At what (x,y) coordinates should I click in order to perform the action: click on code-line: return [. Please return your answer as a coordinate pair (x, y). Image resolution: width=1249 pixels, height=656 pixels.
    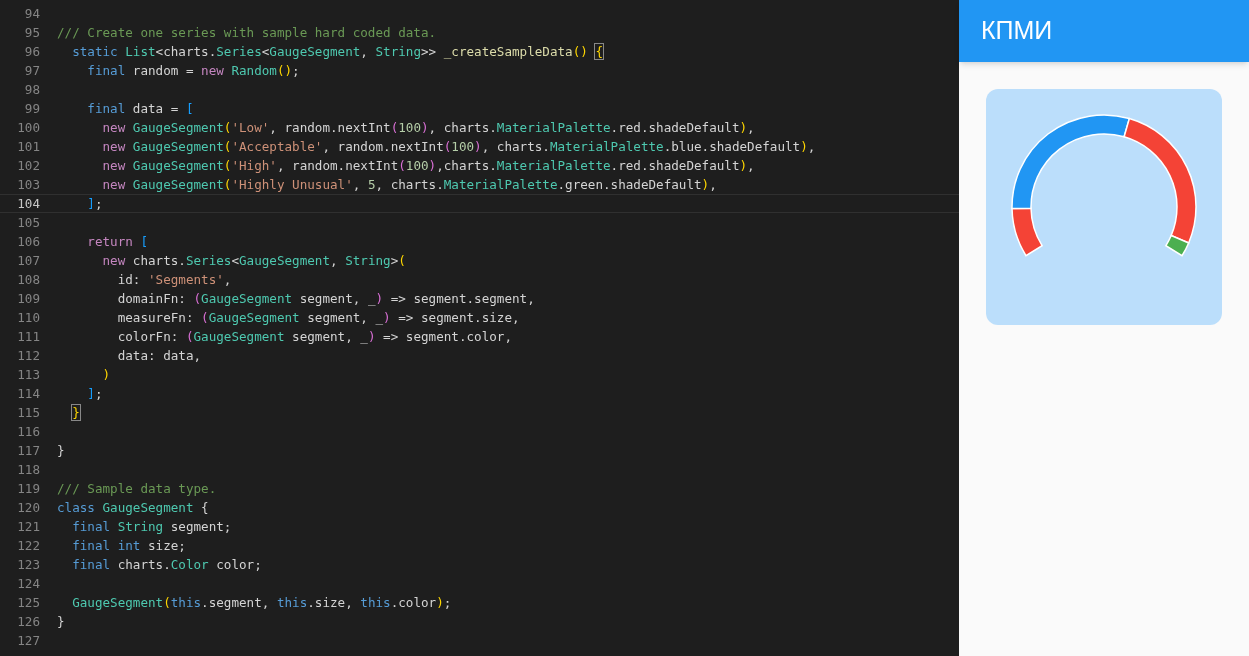
    Looking at the image, I should click on (117, 242).